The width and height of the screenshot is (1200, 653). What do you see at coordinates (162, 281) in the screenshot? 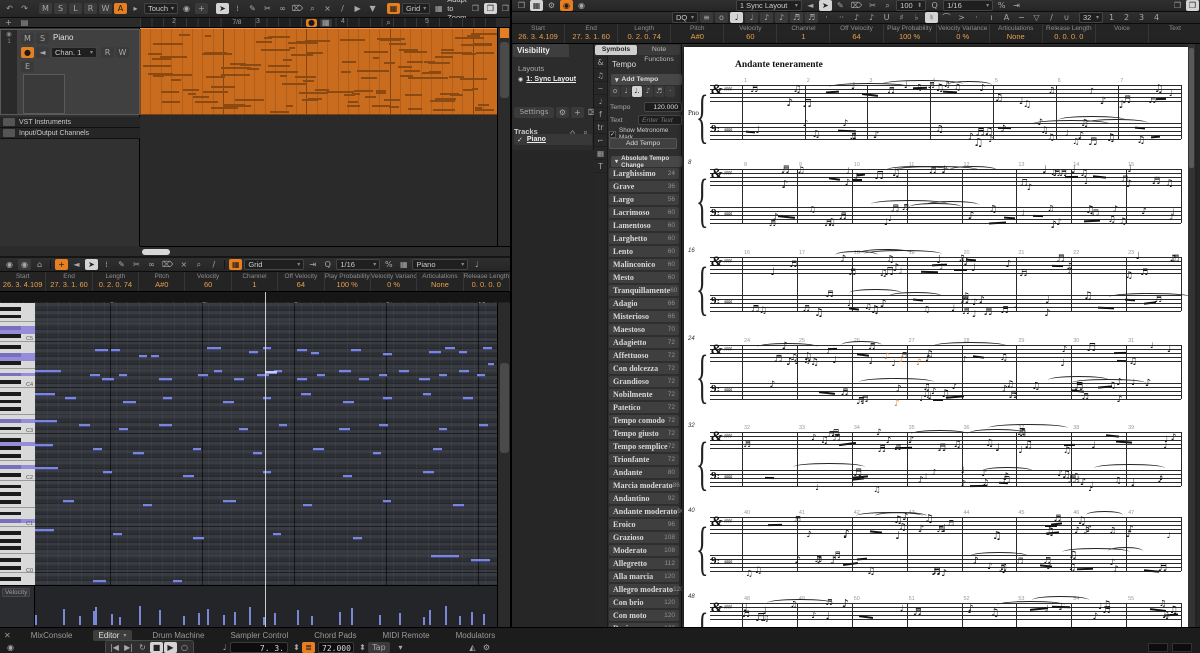
I see `info-field-pitch: Pitch A#0` at bounding box center [162, 281].